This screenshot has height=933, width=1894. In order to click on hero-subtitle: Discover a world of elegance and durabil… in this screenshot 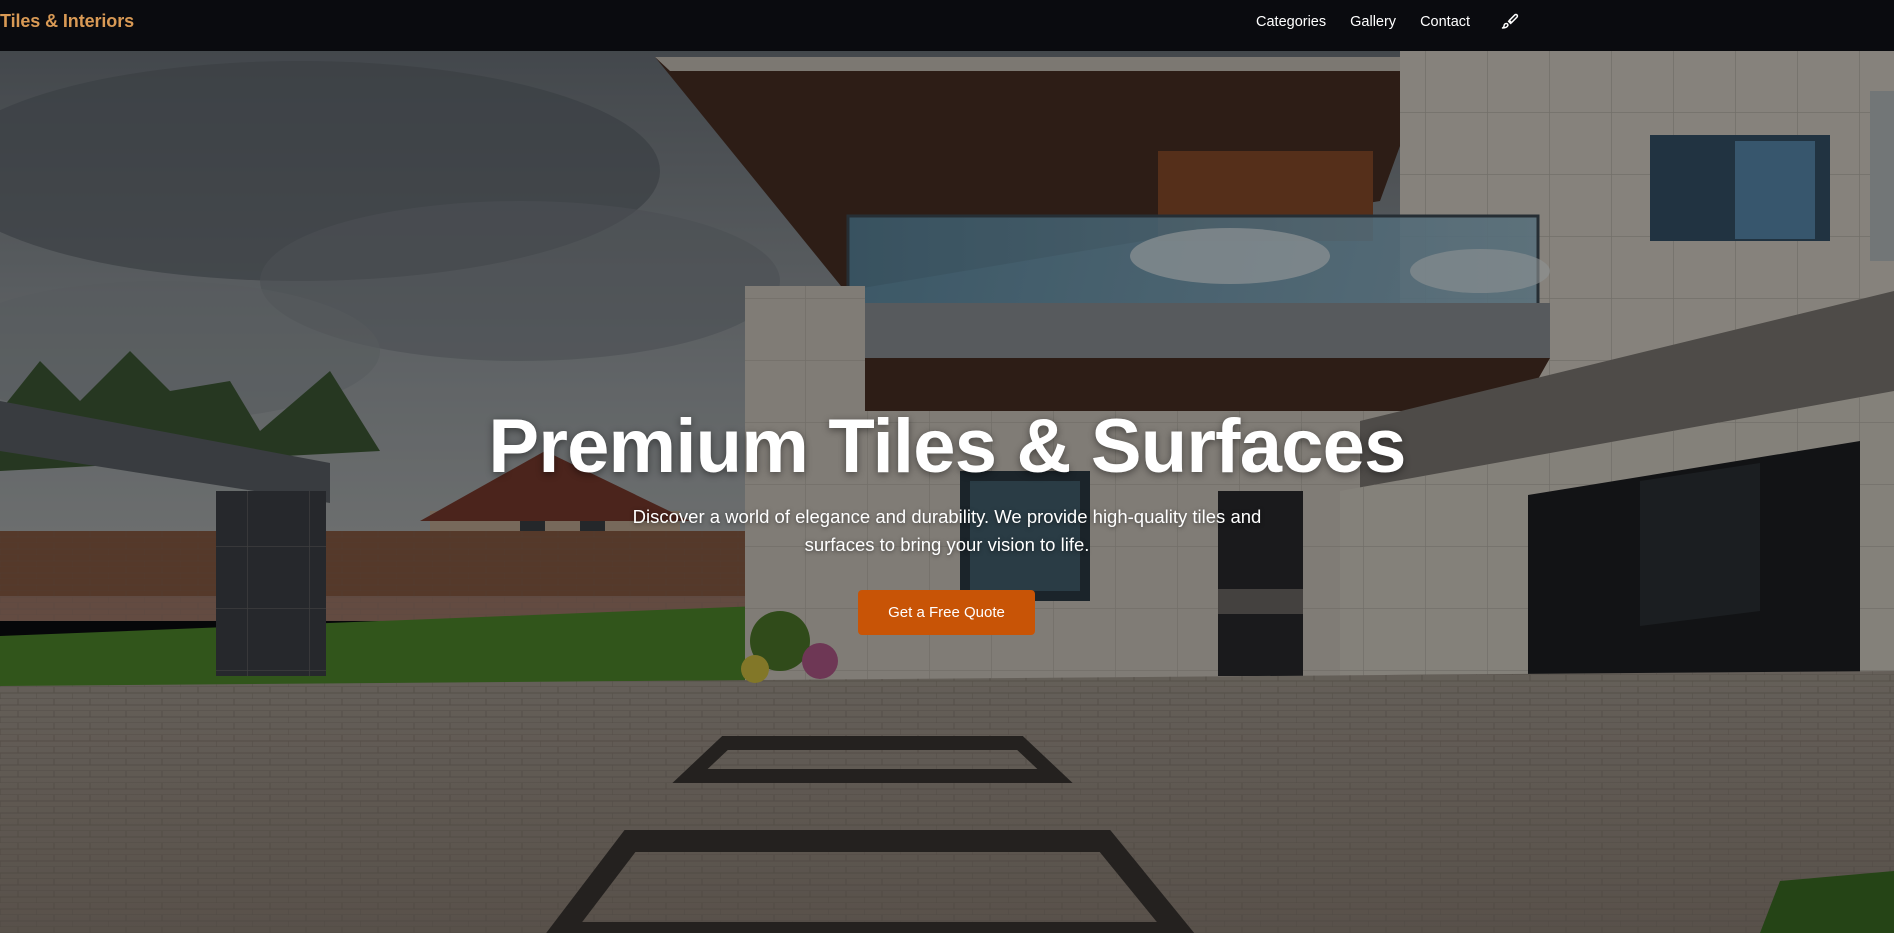, I will do `click(947, 530)`.